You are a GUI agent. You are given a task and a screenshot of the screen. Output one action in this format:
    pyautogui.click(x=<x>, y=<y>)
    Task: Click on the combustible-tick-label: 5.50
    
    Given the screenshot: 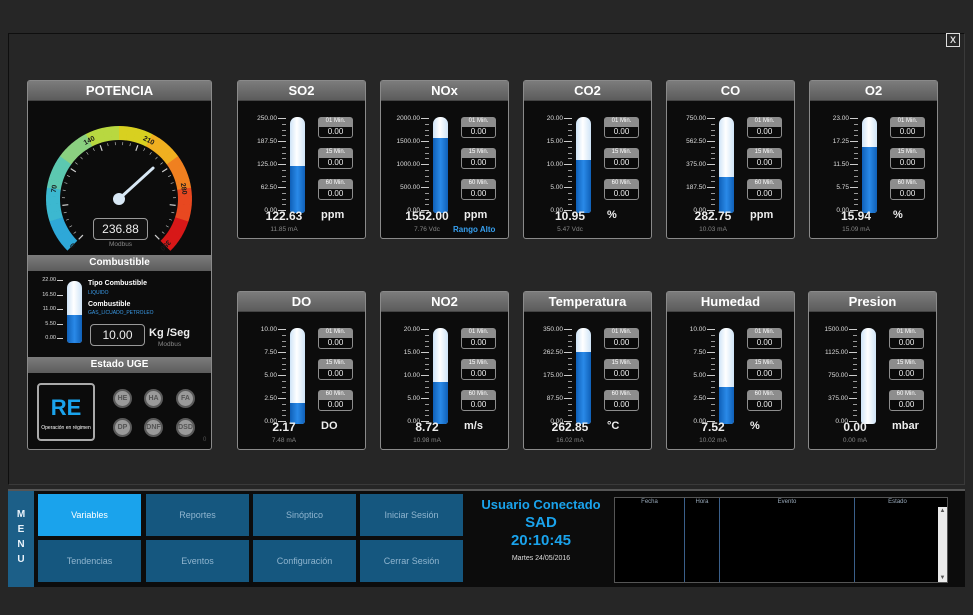 What is the action you would take?
    pyautogui.click(x=50, y=323)
    